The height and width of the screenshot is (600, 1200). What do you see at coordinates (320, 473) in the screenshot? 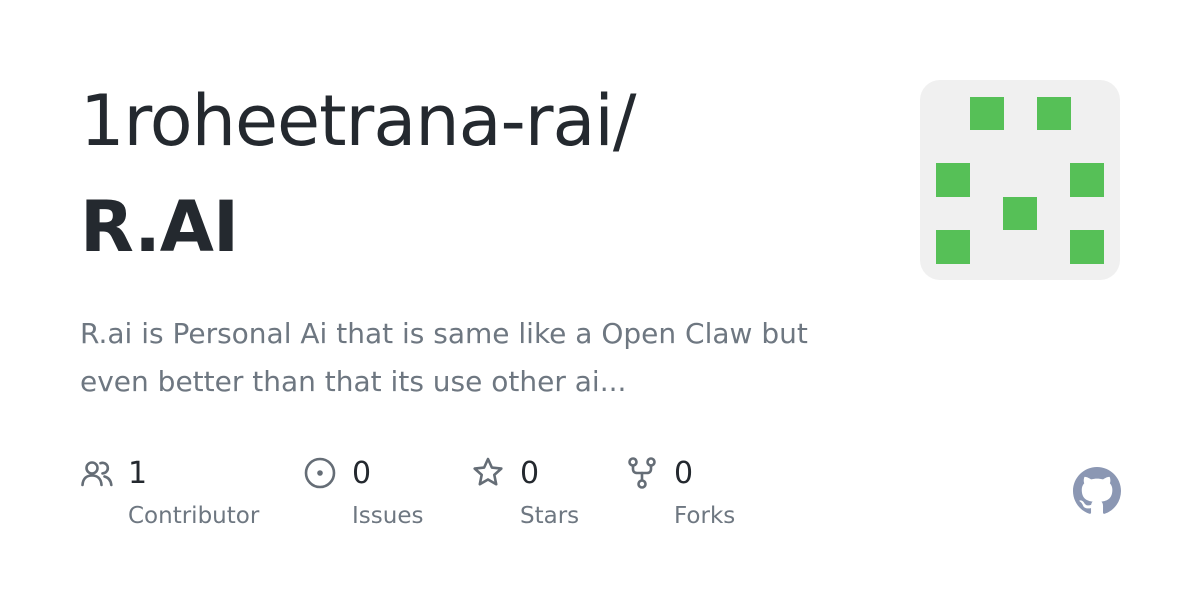
I see `issue-icon` at bounding box center [320, 473].